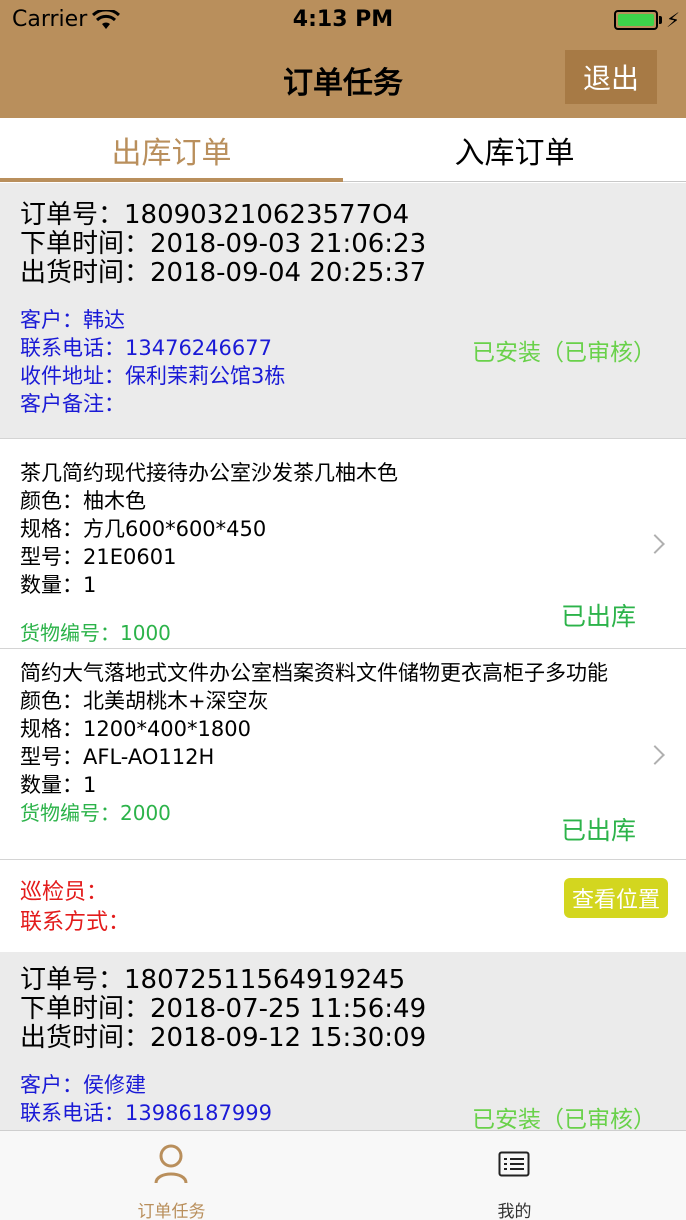 The image size is (686, 1220). I want to click on order-time: 下单时间：2018-07-25 11:56:49, so click(223, 1009).